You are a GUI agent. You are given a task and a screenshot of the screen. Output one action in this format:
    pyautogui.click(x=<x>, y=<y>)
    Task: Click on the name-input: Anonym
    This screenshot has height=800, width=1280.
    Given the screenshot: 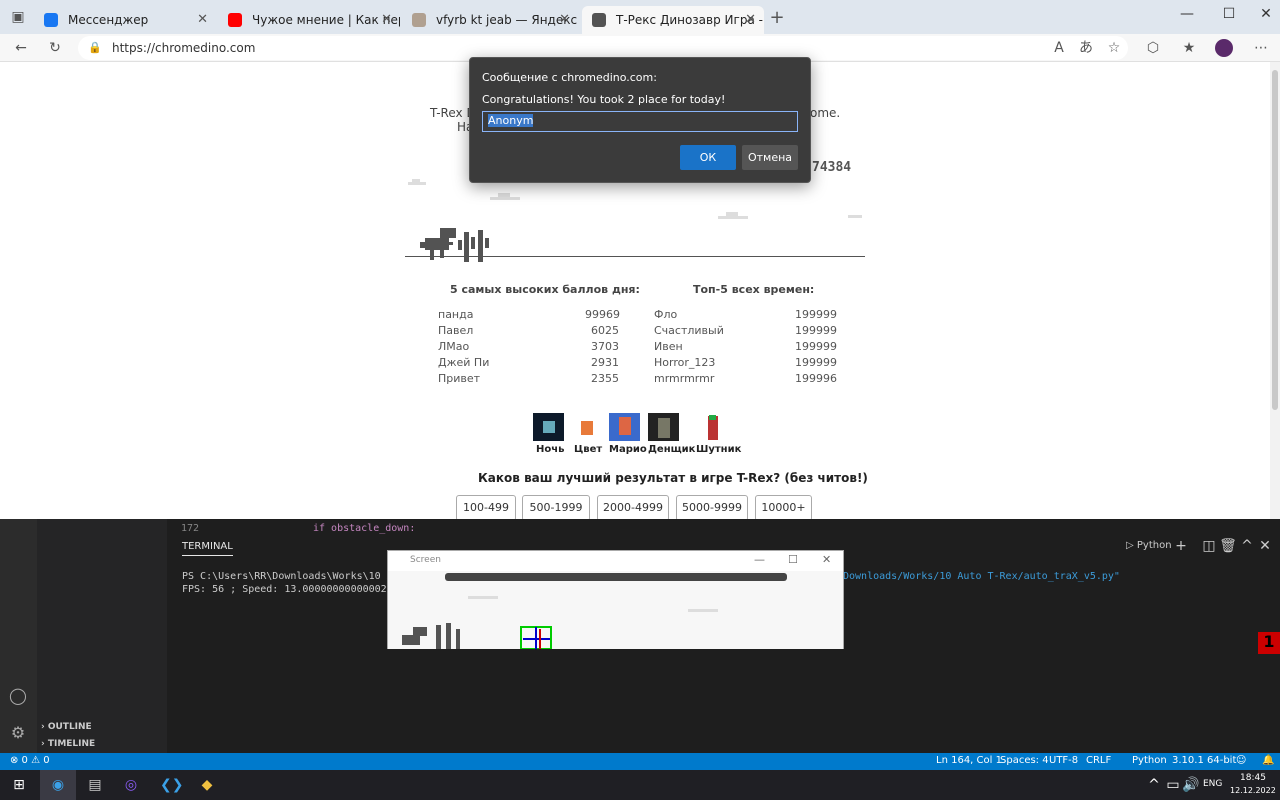 What is the action you would take?
    pyautogui.click(x=640, y=121)
    